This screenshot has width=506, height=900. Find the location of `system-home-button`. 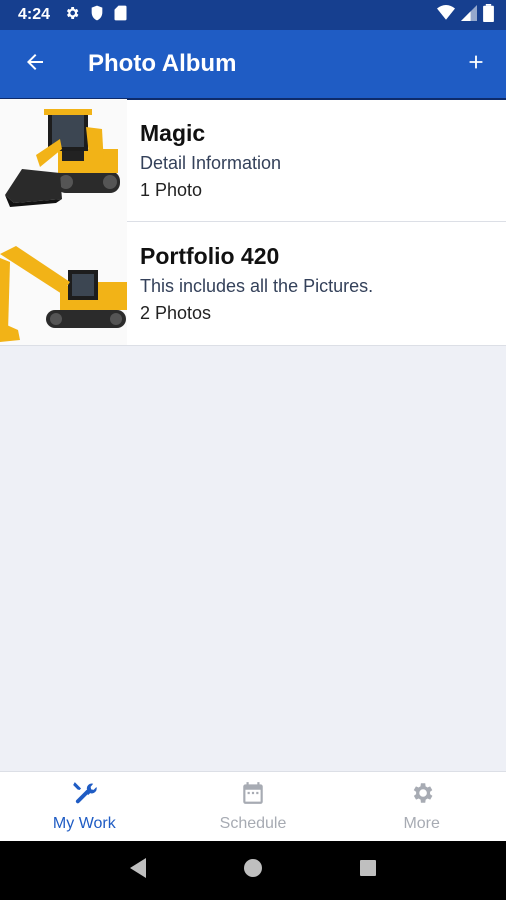

system-home-button is located at coordinates (253, 871).